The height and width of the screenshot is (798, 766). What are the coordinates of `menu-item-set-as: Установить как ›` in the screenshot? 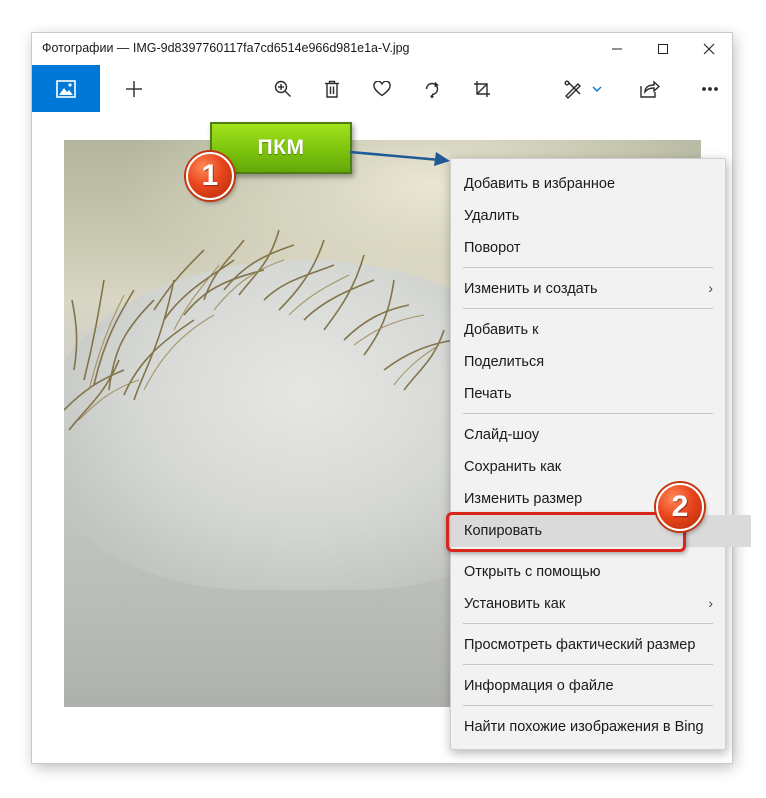 It's located at (588, 604).